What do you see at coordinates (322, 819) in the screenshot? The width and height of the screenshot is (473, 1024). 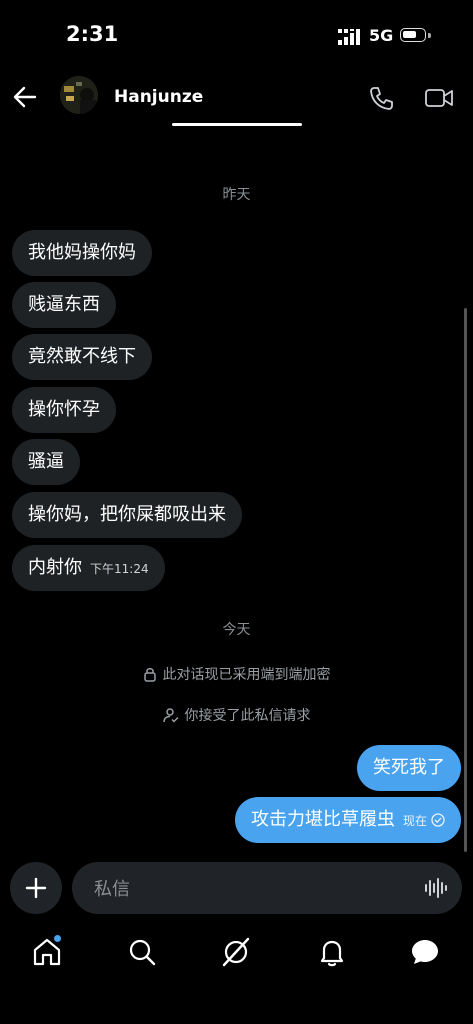 I see `message-text: 攻击力堪比草履虫` at bounding box center [322, 819].